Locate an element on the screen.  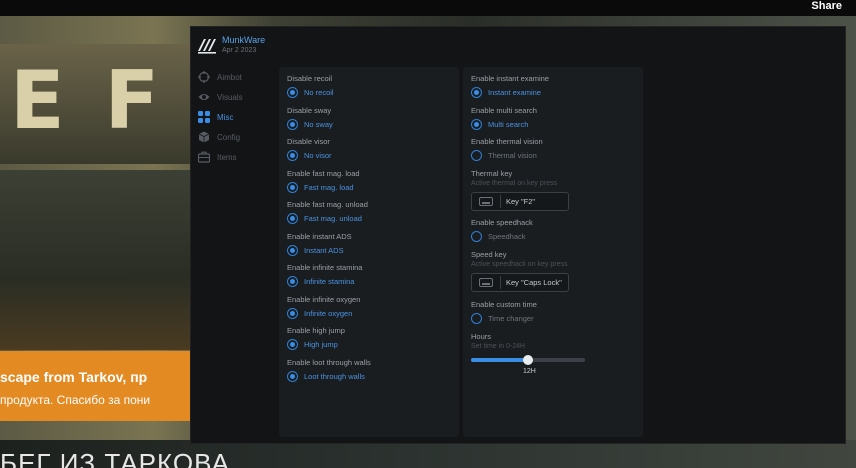
setting-title: Enable high jump is located at coordinates (316, 330).